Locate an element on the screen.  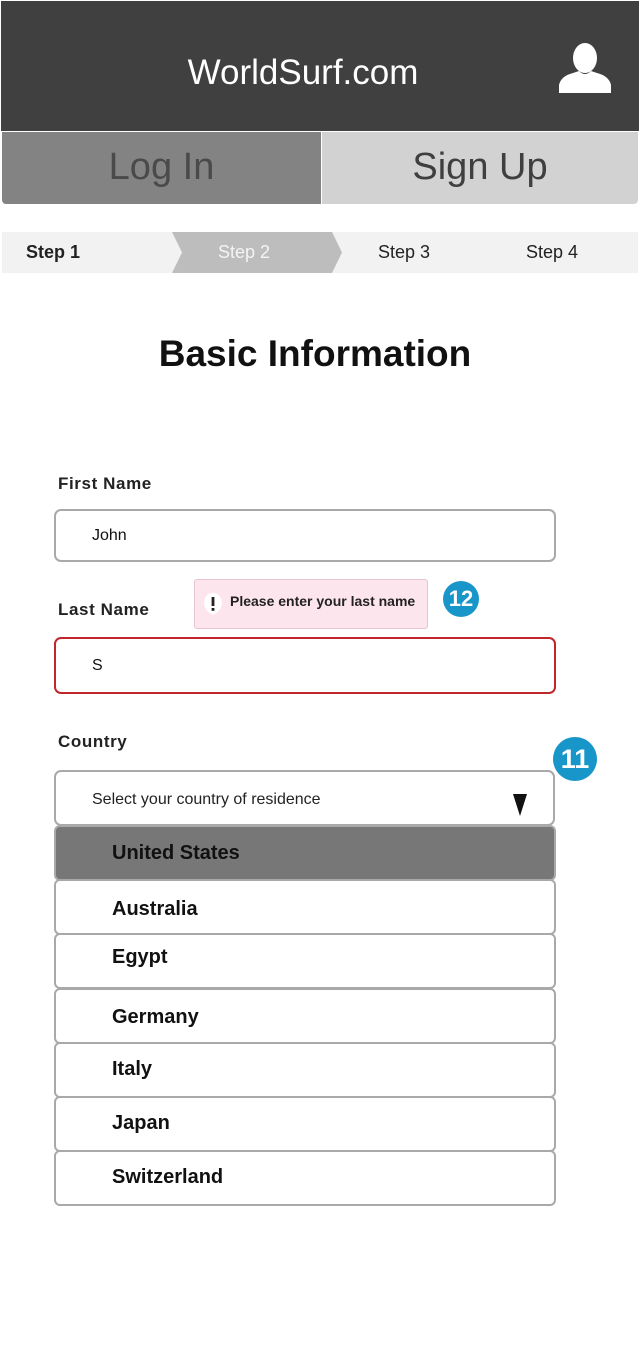
annotation-badge-11: 11 is located at coordinates (575, 759).